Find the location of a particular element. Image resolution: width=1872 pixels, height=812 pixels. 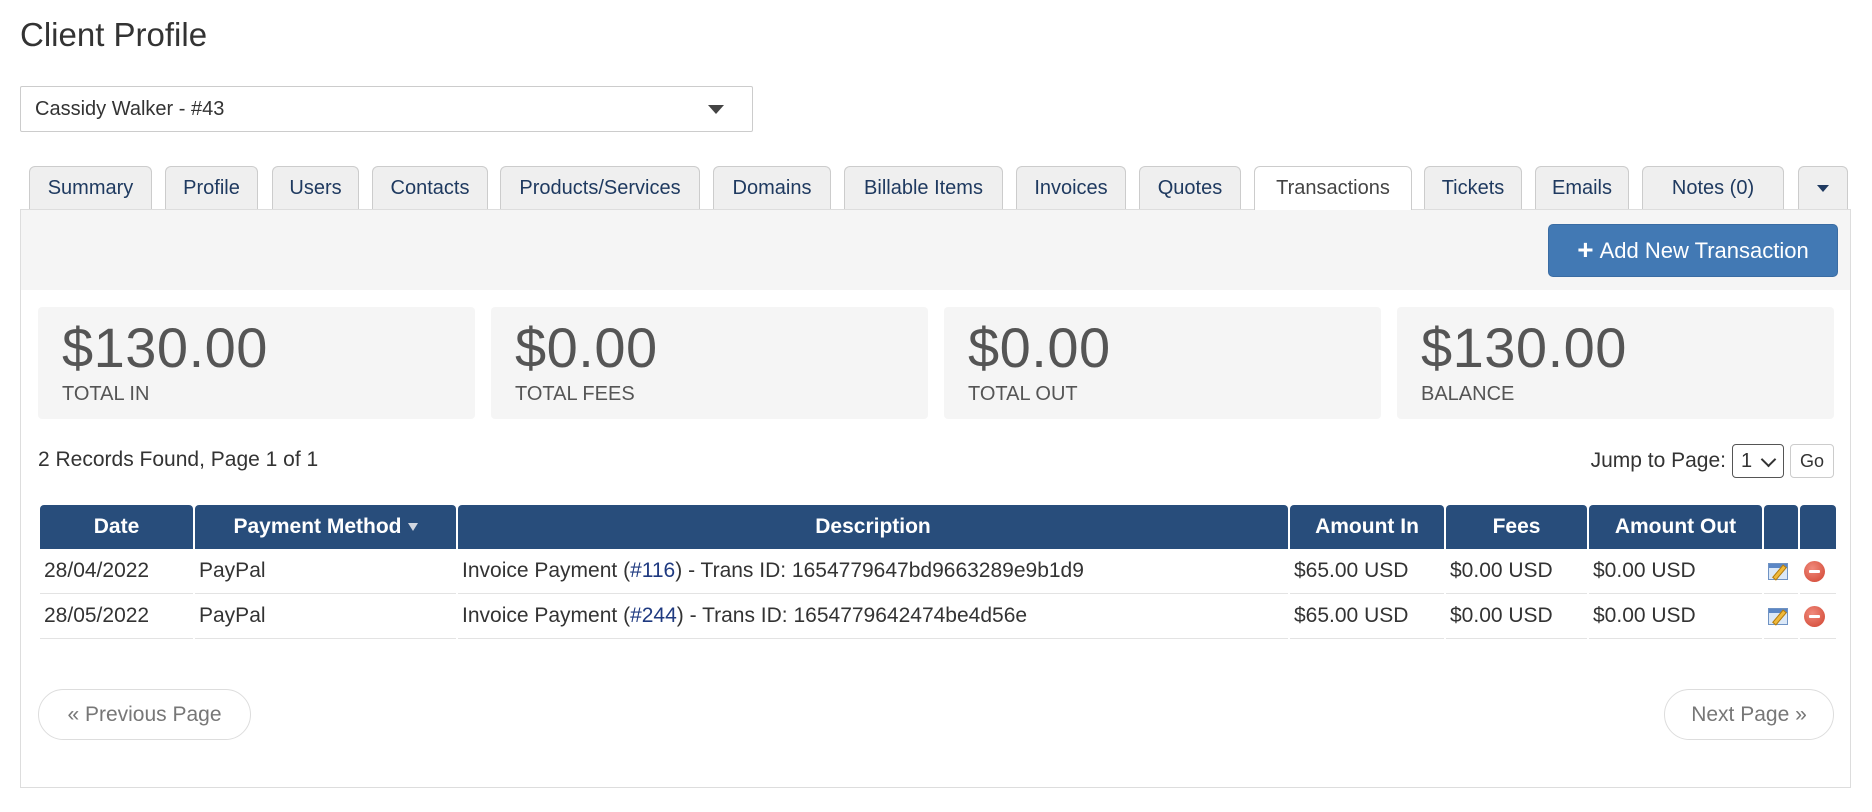

cell-date: 28/04/2022 is located at coordinates (116, 571).